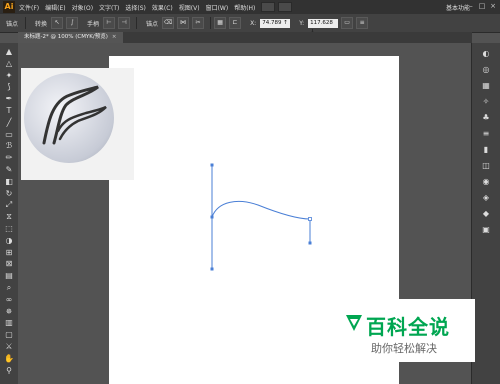  I want to click on slice-icon: ⚔, so click(9, 347).